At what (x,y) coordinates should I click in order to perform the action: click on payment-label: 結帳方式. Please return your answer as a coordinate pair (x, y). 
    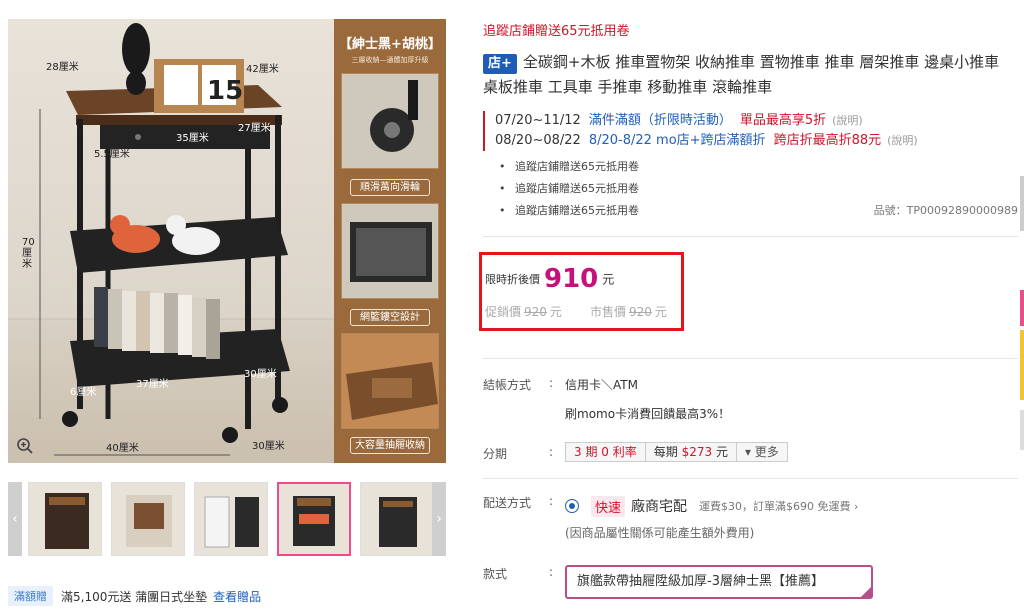
    Looking at the image, I should click on (507, 385).